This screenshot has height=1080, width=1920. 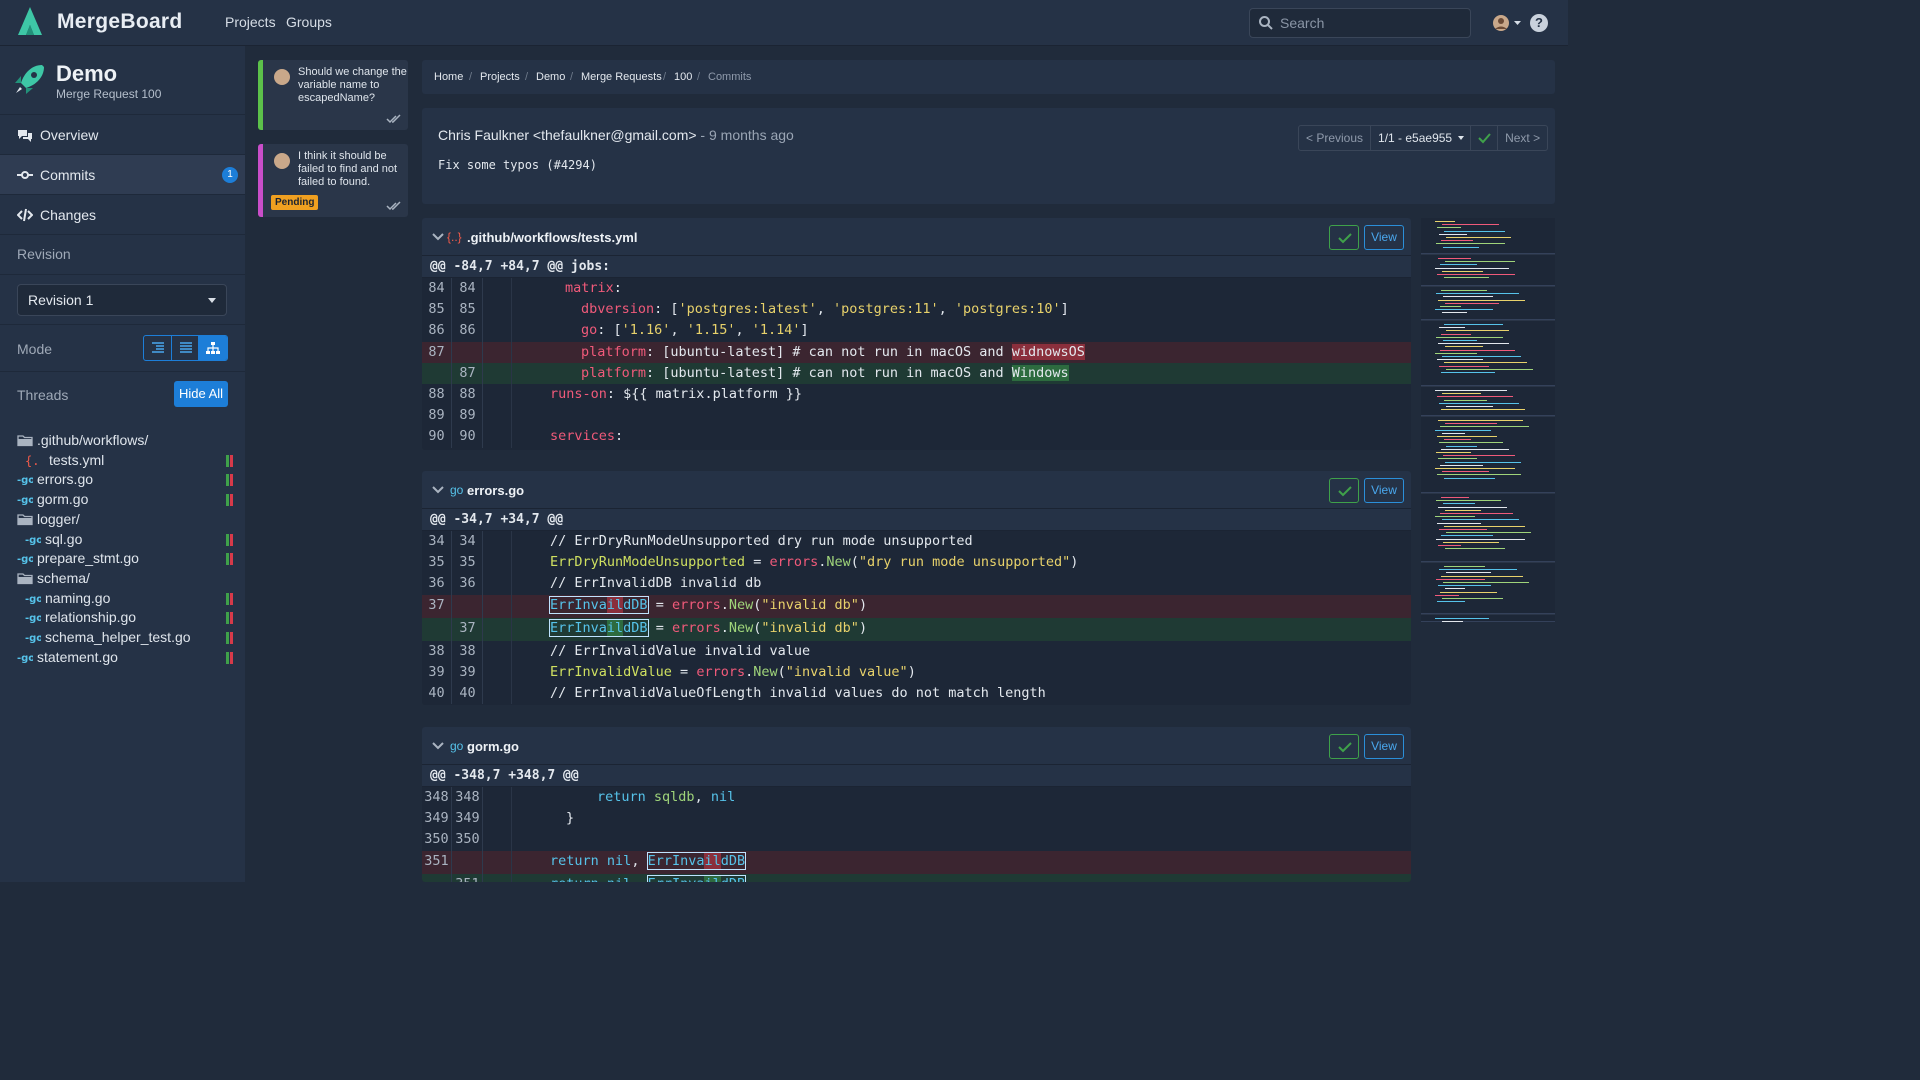 I want to click on new-line-number: 36, so click(x=468, y=584).